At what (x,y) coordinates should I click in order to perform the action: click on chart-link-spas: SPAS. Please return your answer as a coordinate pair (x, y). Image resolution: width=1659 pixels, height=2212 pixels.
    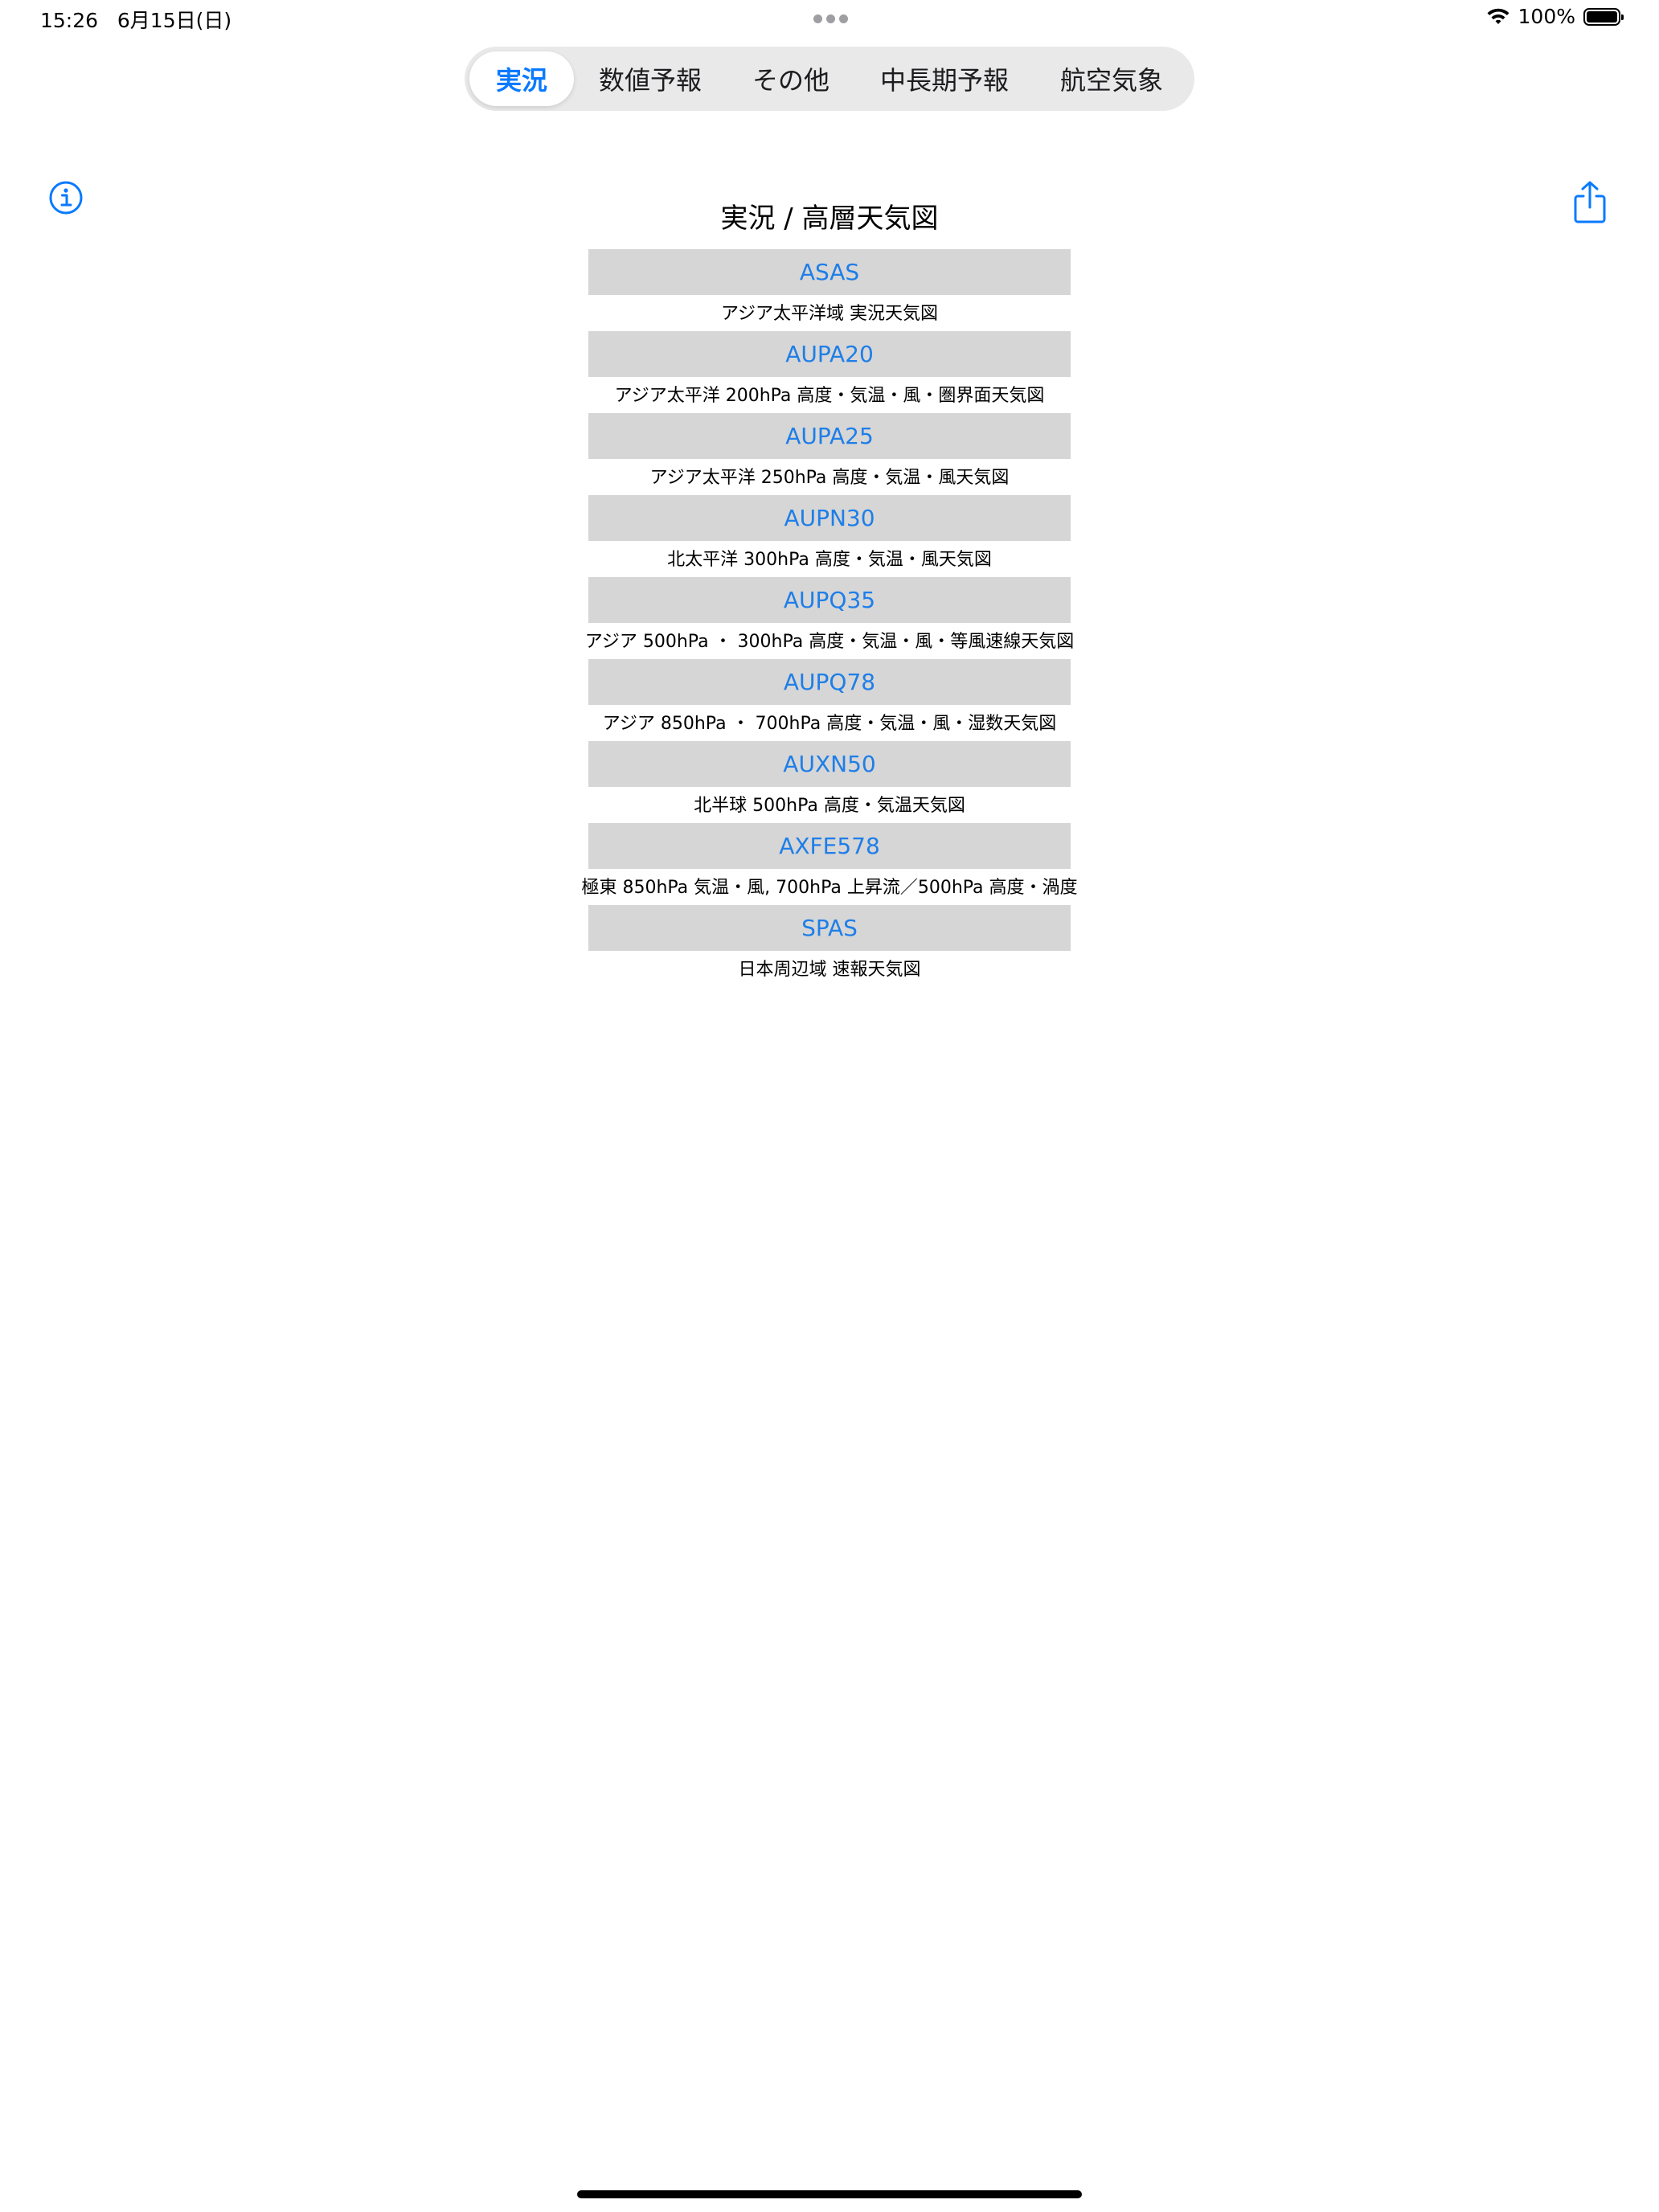
    Looking at the image, I should click on (829, 928).